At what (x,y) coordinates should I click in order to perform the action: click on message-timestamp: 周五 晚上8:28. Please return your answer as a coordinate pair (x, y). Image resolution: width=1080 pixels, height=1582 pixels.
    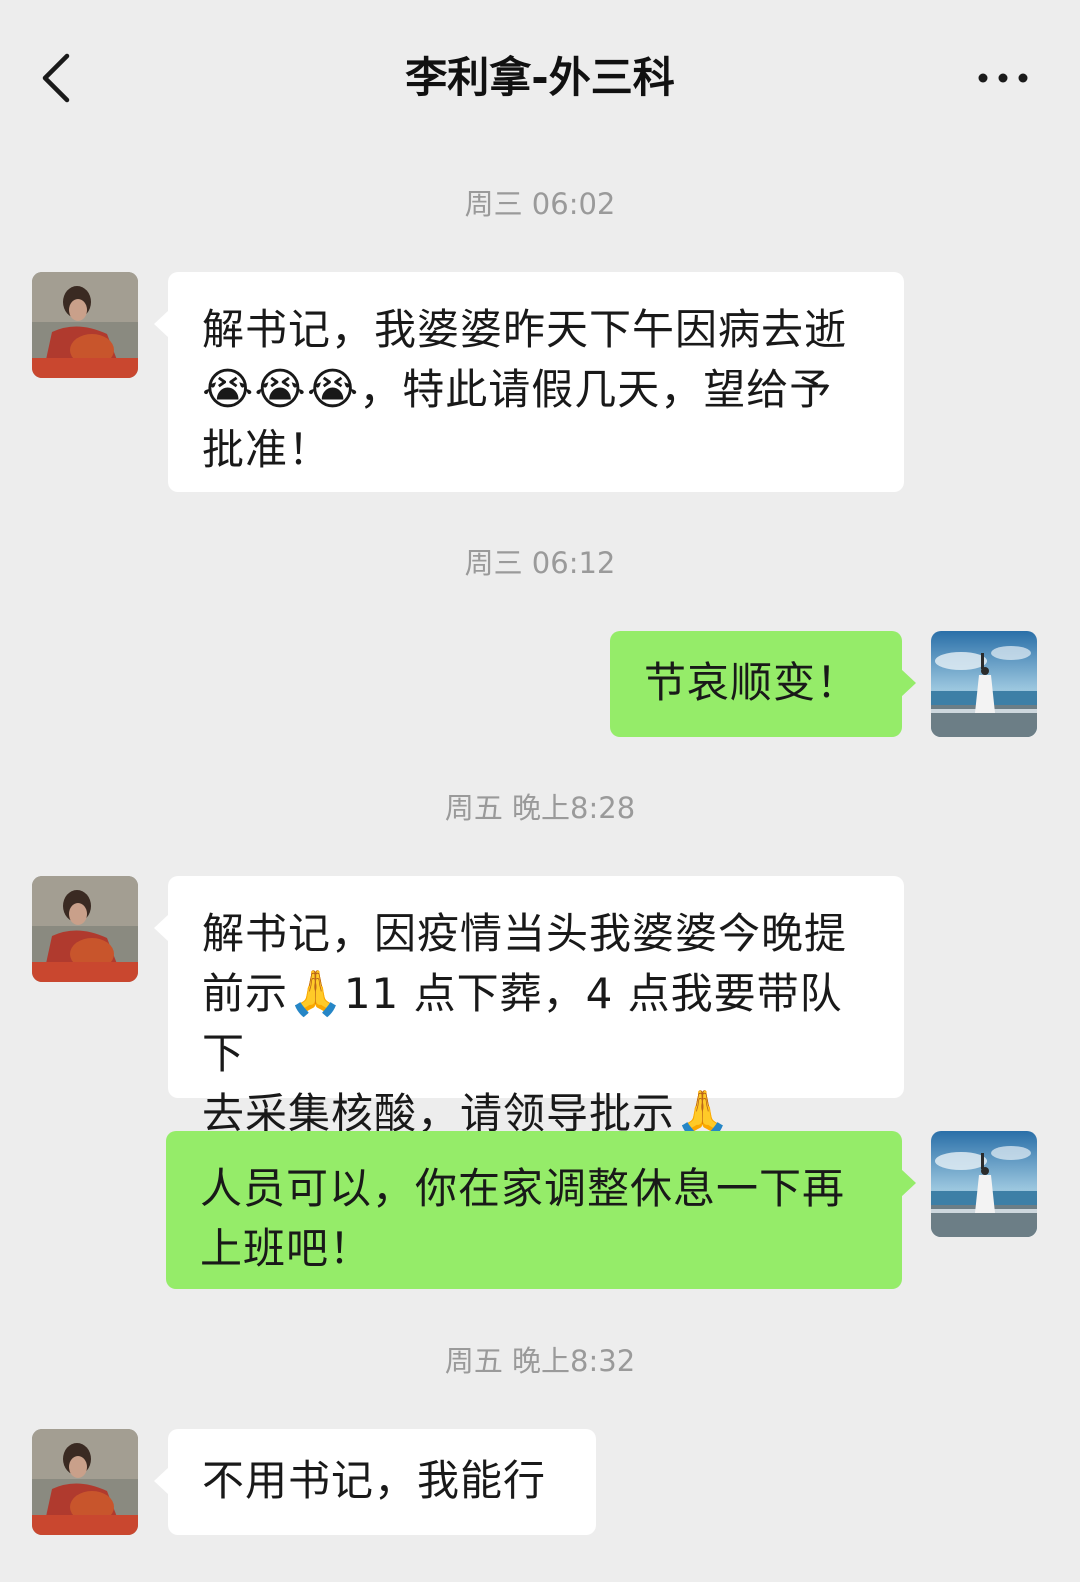
    Looking at the image, I should click on (540, 808).